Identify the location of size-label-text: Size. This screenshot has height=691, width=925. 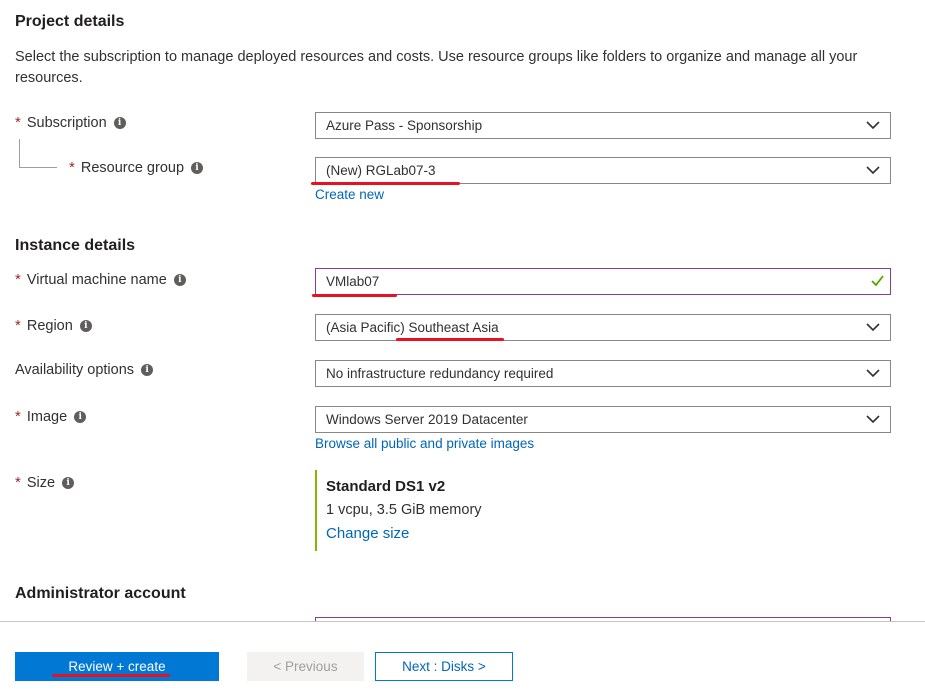
(41, 482).